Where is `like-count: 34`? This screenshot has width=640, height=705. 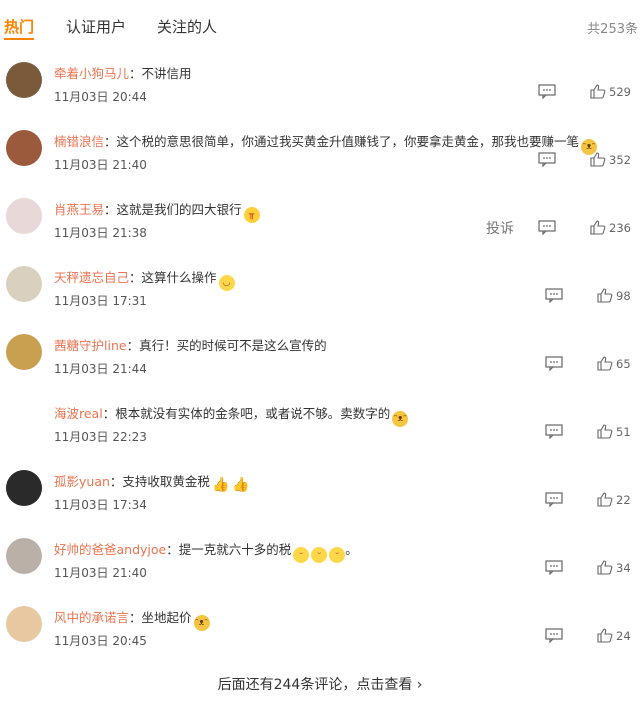 like-count: 34 is located at coordinates (623, 568).